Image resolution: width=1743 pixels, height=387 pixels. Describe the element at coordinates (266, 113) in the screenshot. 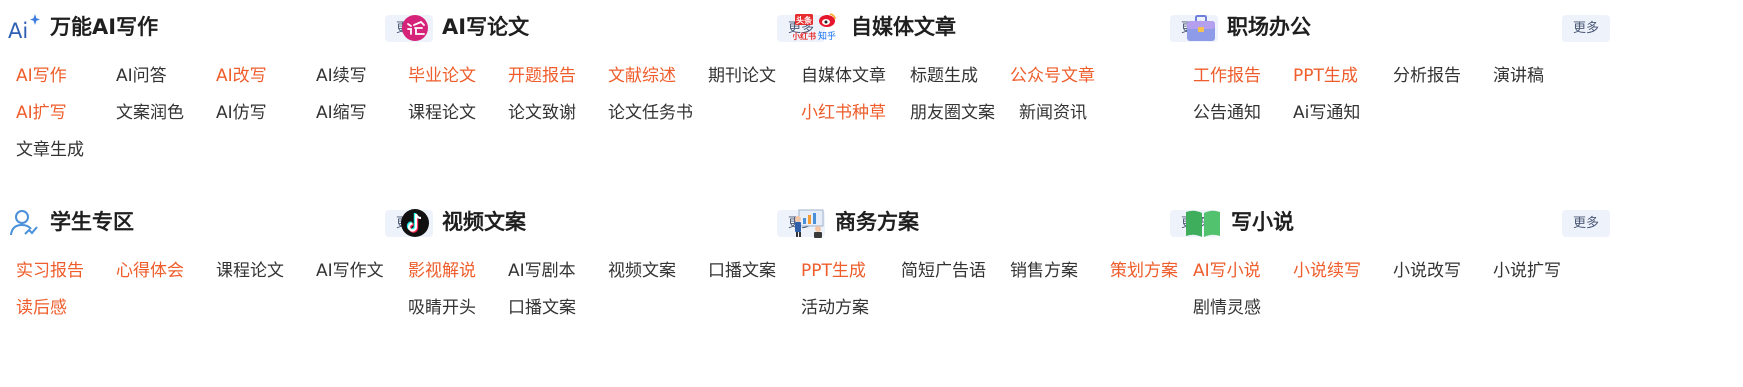

I see `link-item: AI仿写` at that location.